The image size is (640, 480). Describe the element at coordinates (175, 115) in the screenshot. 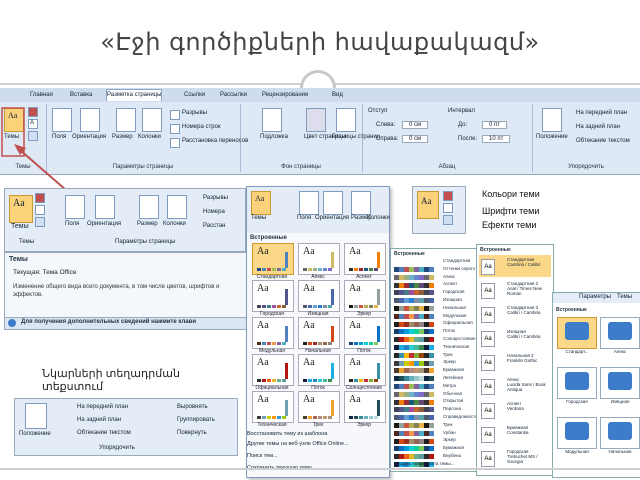

I see `breaks-icon` at that location.